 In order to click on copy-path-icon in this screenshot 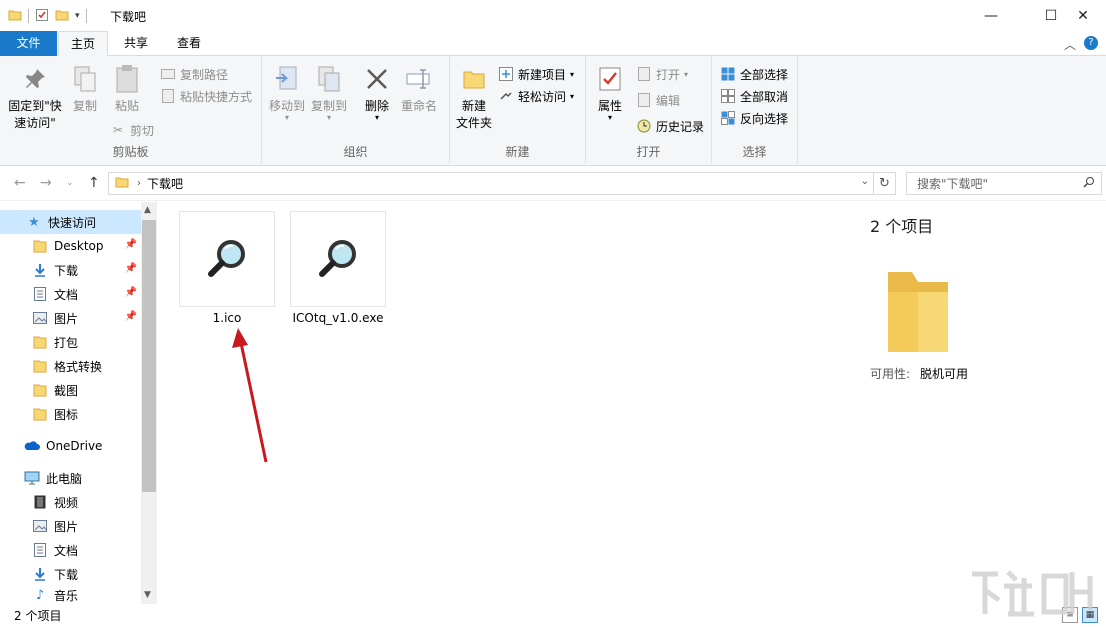, I will do `click(168, 74)`.